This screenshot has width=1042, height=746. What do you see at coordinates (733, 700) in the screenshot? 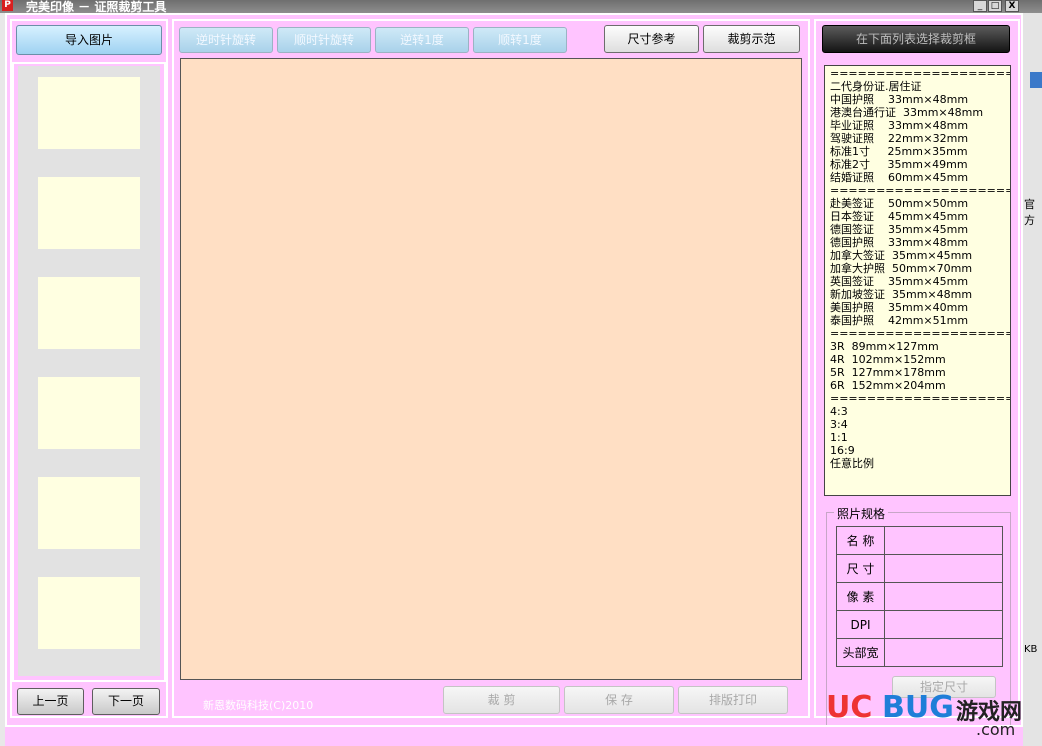
I see `layout-print-button: 排版打印` at bounding box center [733, 700].